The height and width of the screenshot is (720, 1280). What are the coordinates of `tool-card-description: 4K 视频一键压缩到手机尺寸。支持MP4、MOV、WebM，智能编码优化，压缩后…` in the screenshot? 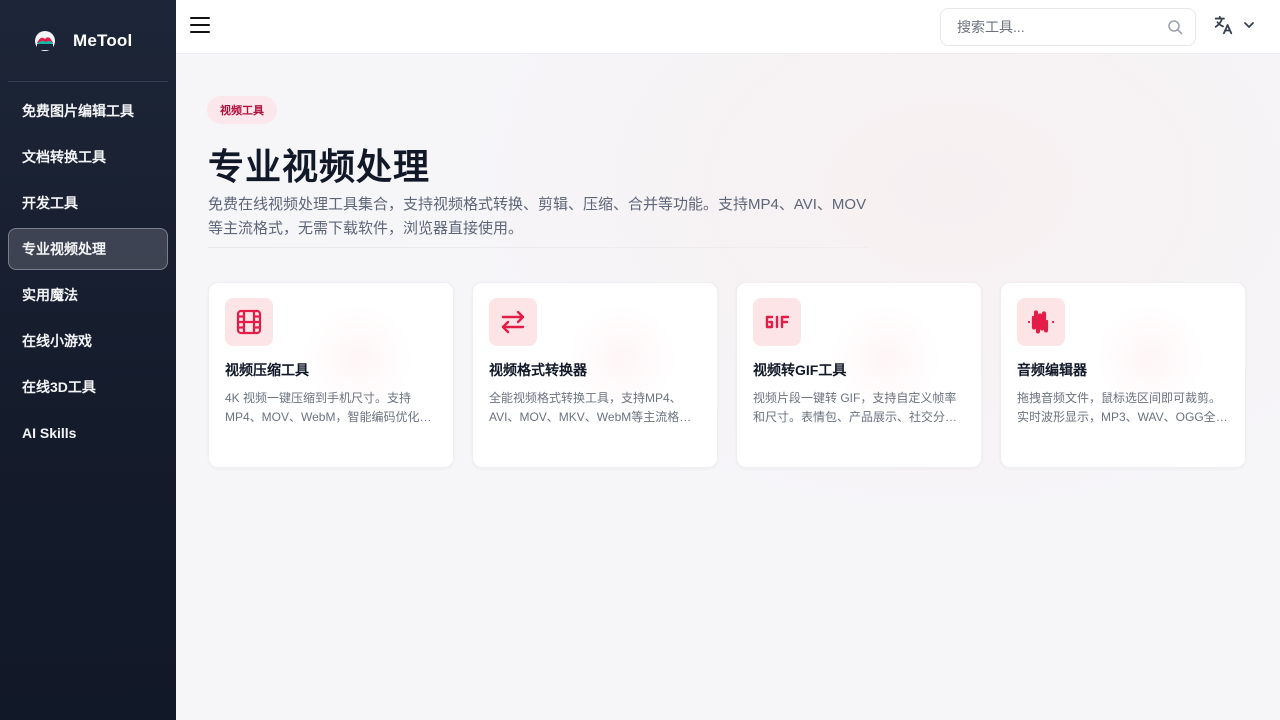 It's located at (328, 407).